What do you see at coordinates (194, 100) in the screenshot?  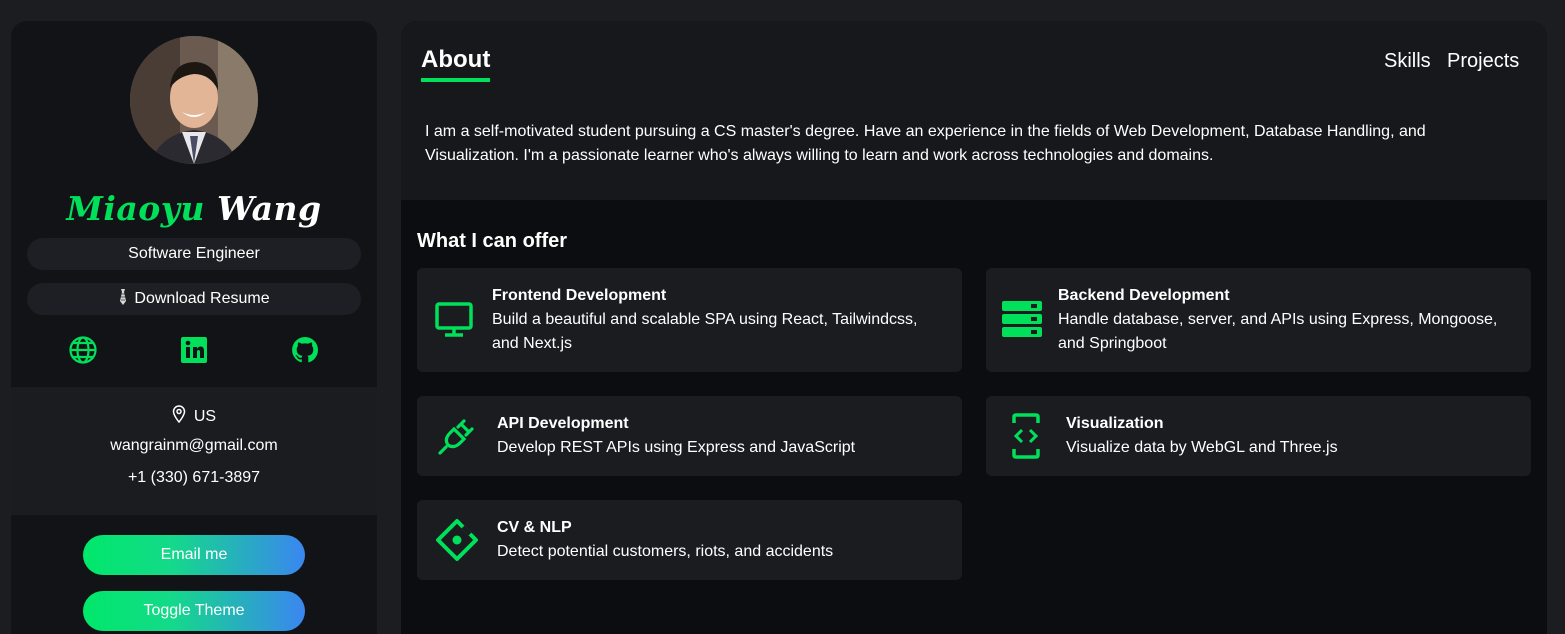 I see `avatar` at bounding box center [194, 100].